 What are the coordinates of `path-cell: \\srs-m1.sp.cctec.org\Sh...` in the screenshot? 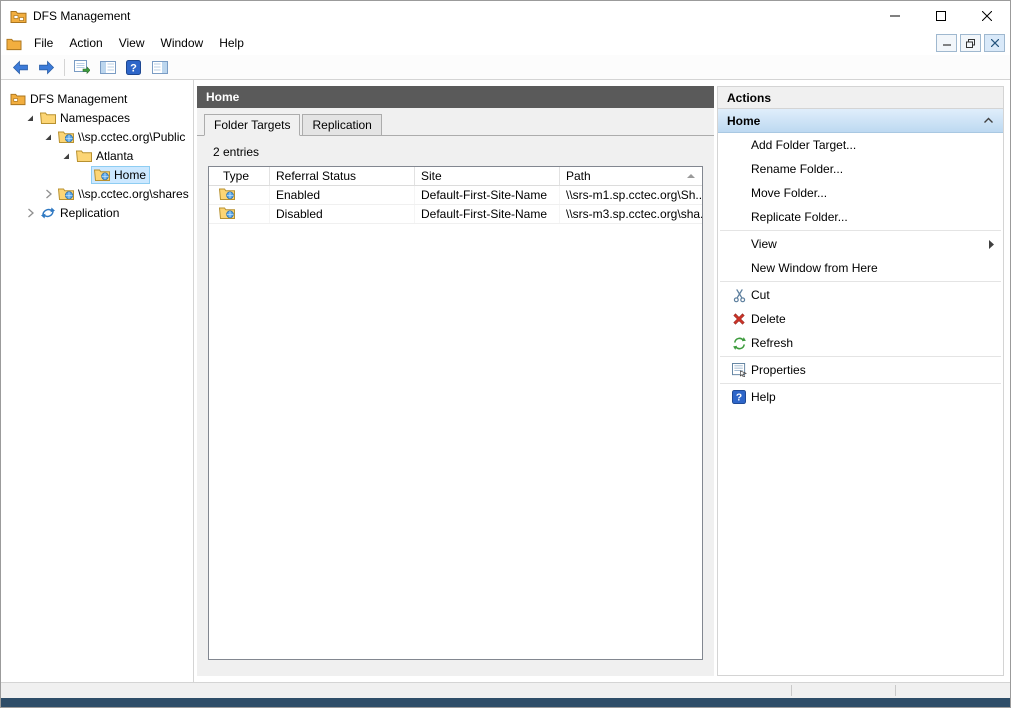 It's located at (634, 195).